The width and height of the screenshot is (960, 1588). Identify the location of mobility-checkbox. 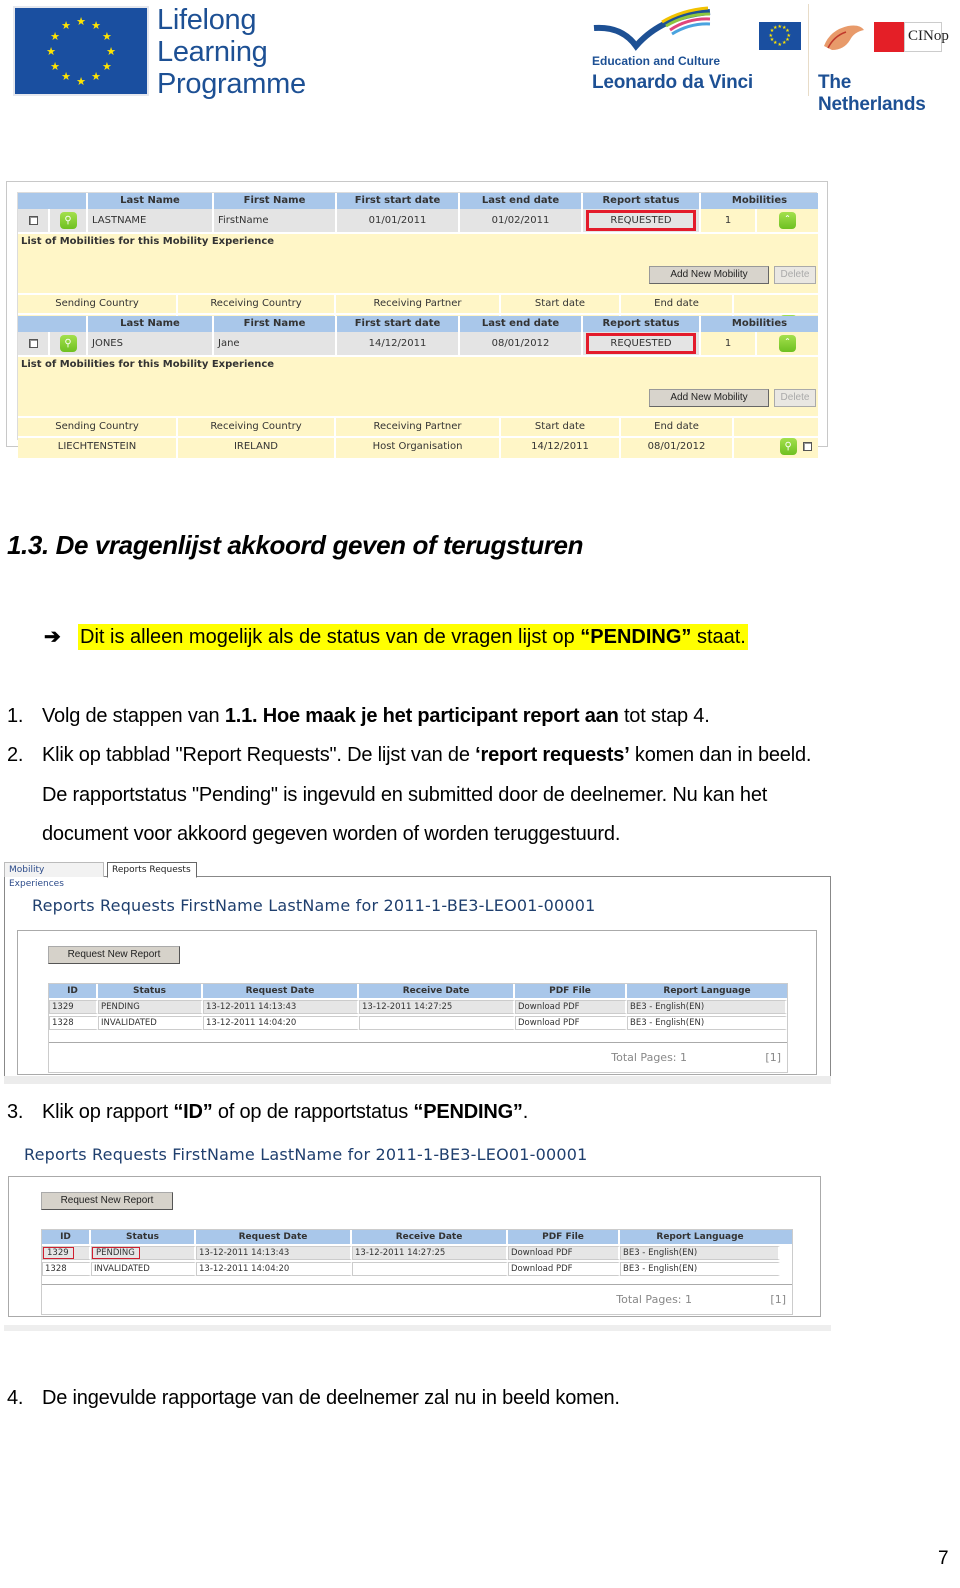
(807, 446).